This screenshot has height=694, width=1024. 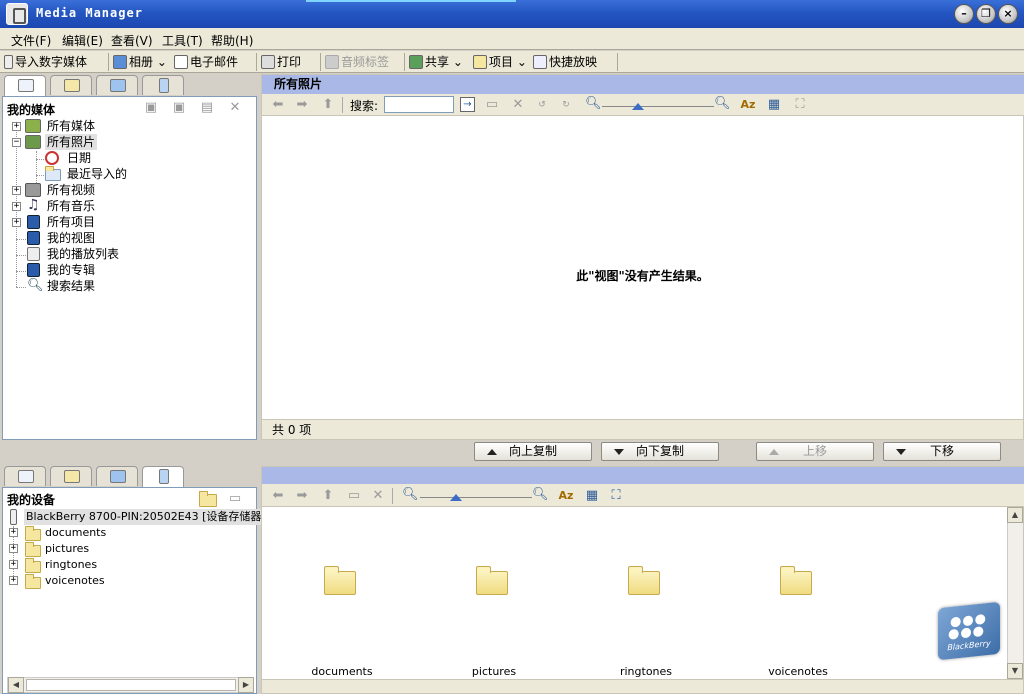 What do you see at coordinates (340, 580) in the screenshot?
I see `folder-documents-icon` at bounding box center [340, 580].